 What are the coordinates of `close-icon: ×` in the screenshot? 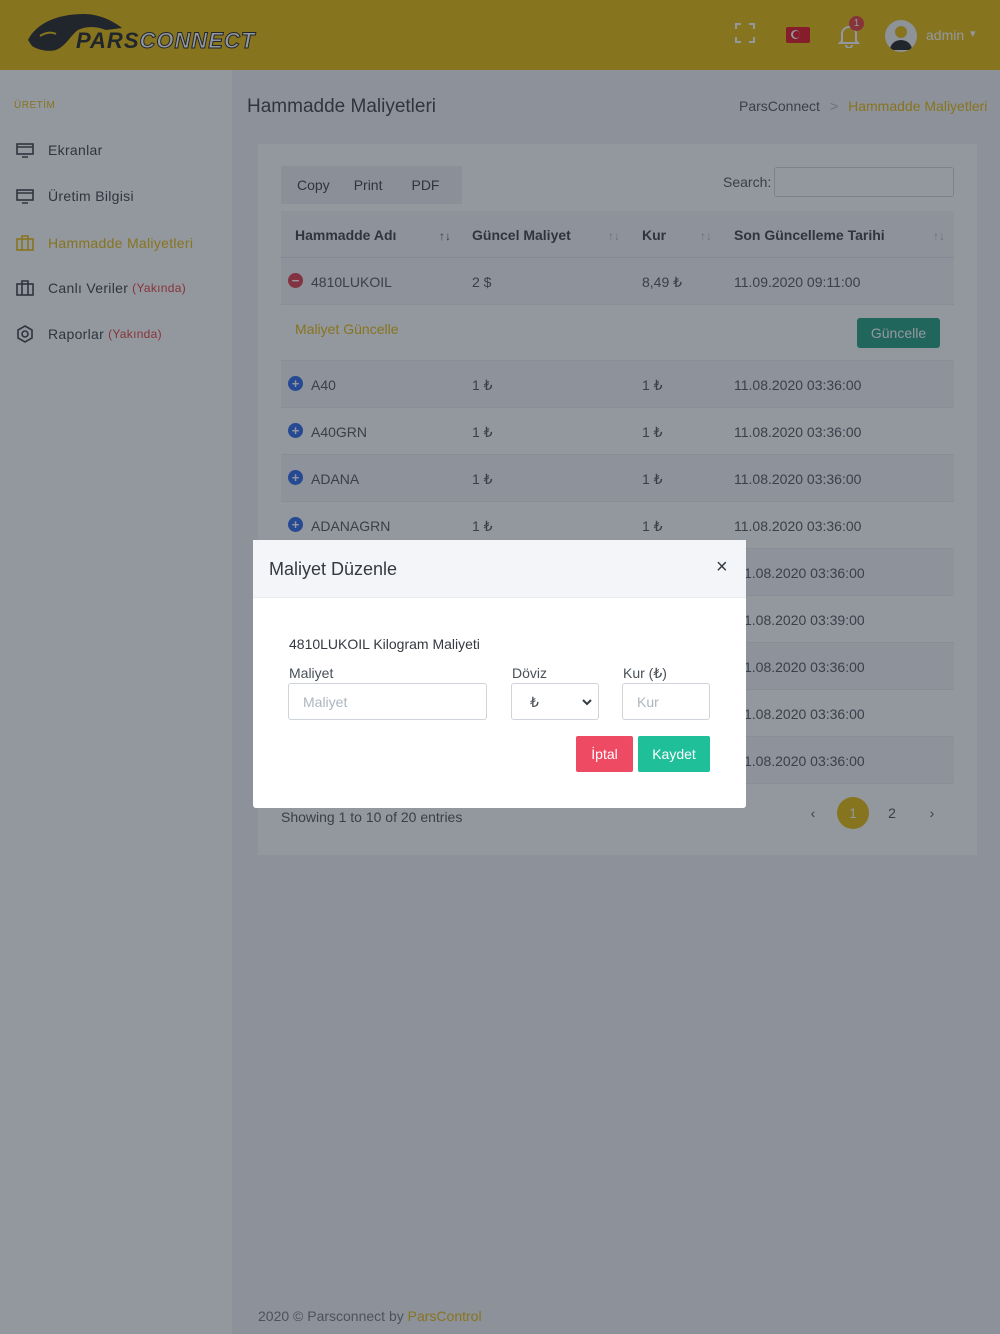 It's located at (722, 567).